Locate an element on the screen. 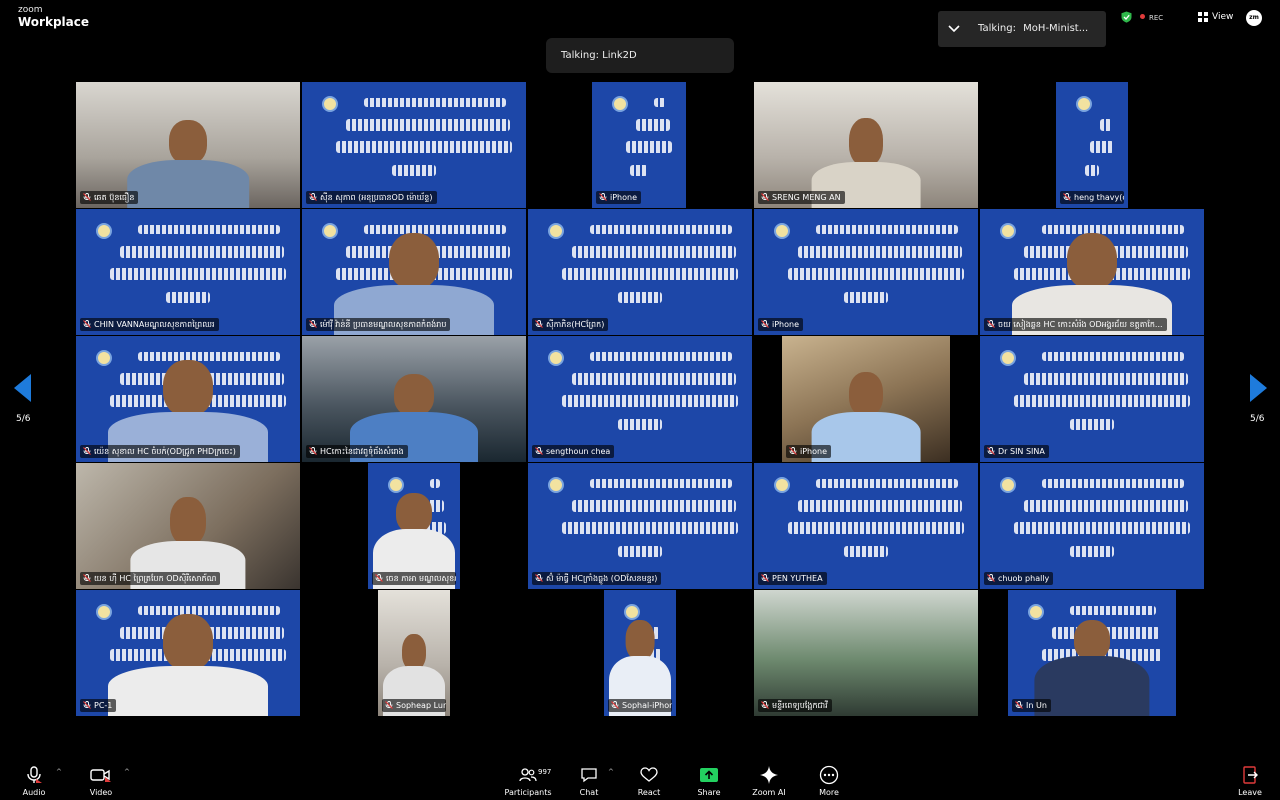 The width and height of the screenshot is (1280, 800). participant-name-tag: PEN YUTHEA is located at coordinates (792, 578).